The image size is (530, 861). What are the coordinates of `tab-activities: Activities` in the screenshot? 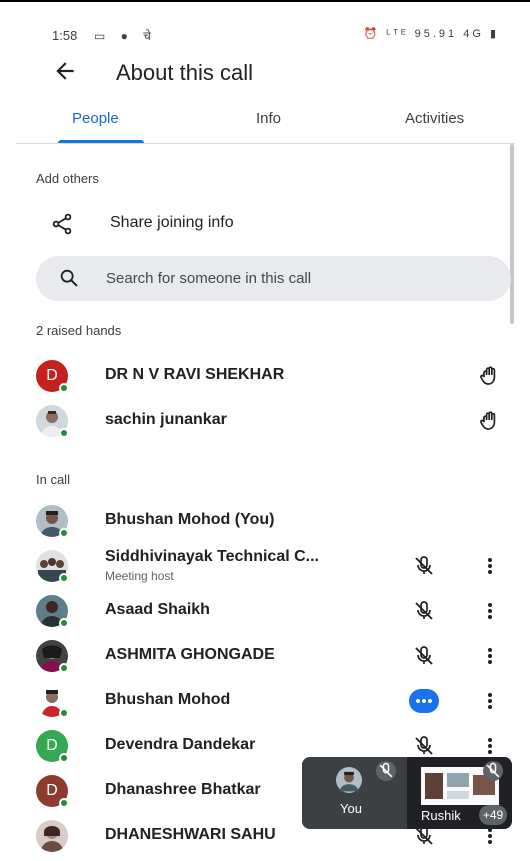 It's located at (434, 118).